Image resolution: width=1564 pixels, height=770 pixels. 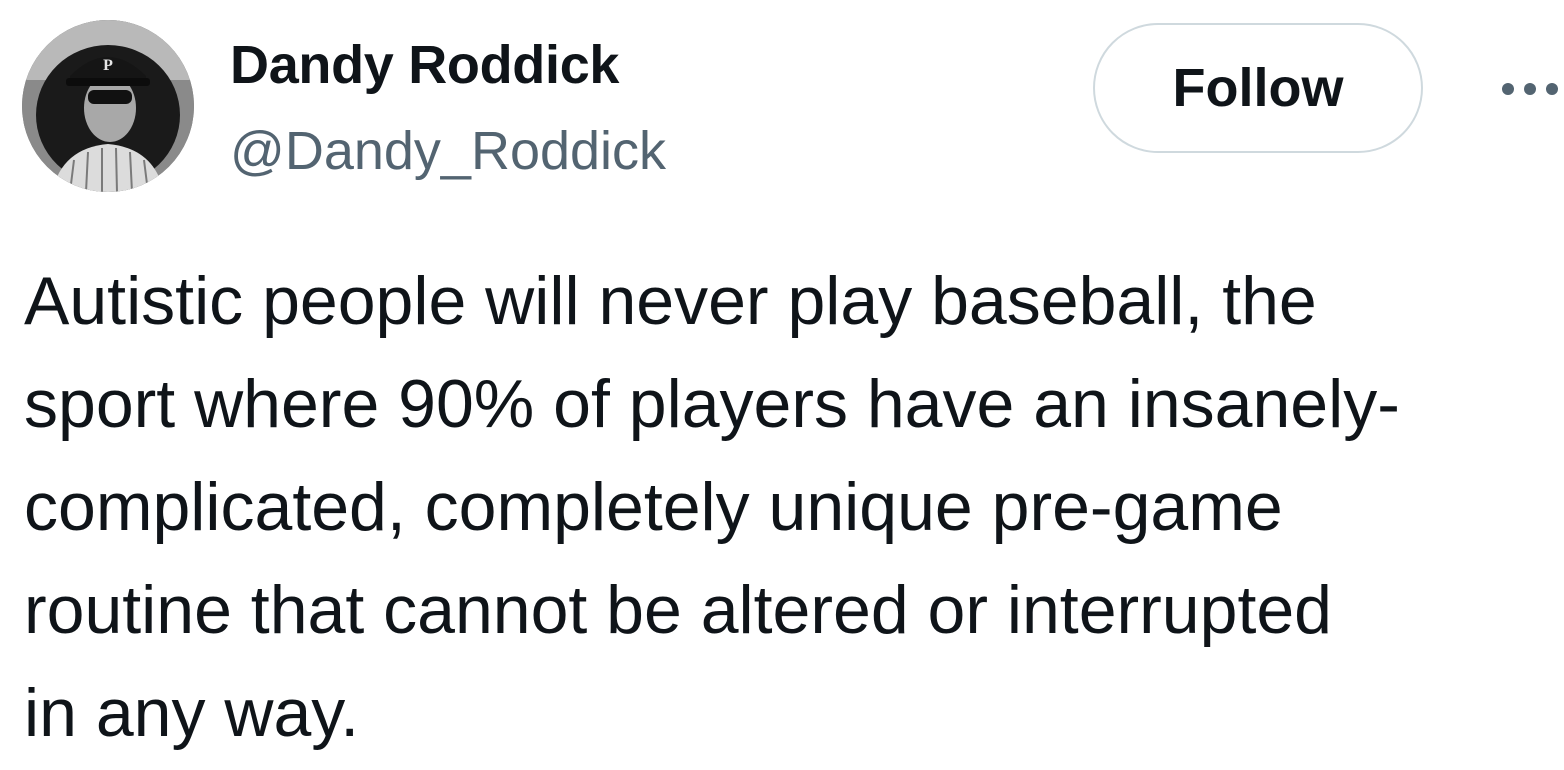 What do you see at coordinates (108, 65) in the screenshot?
I see `svg-text: P` at bounding box center [108, 65].